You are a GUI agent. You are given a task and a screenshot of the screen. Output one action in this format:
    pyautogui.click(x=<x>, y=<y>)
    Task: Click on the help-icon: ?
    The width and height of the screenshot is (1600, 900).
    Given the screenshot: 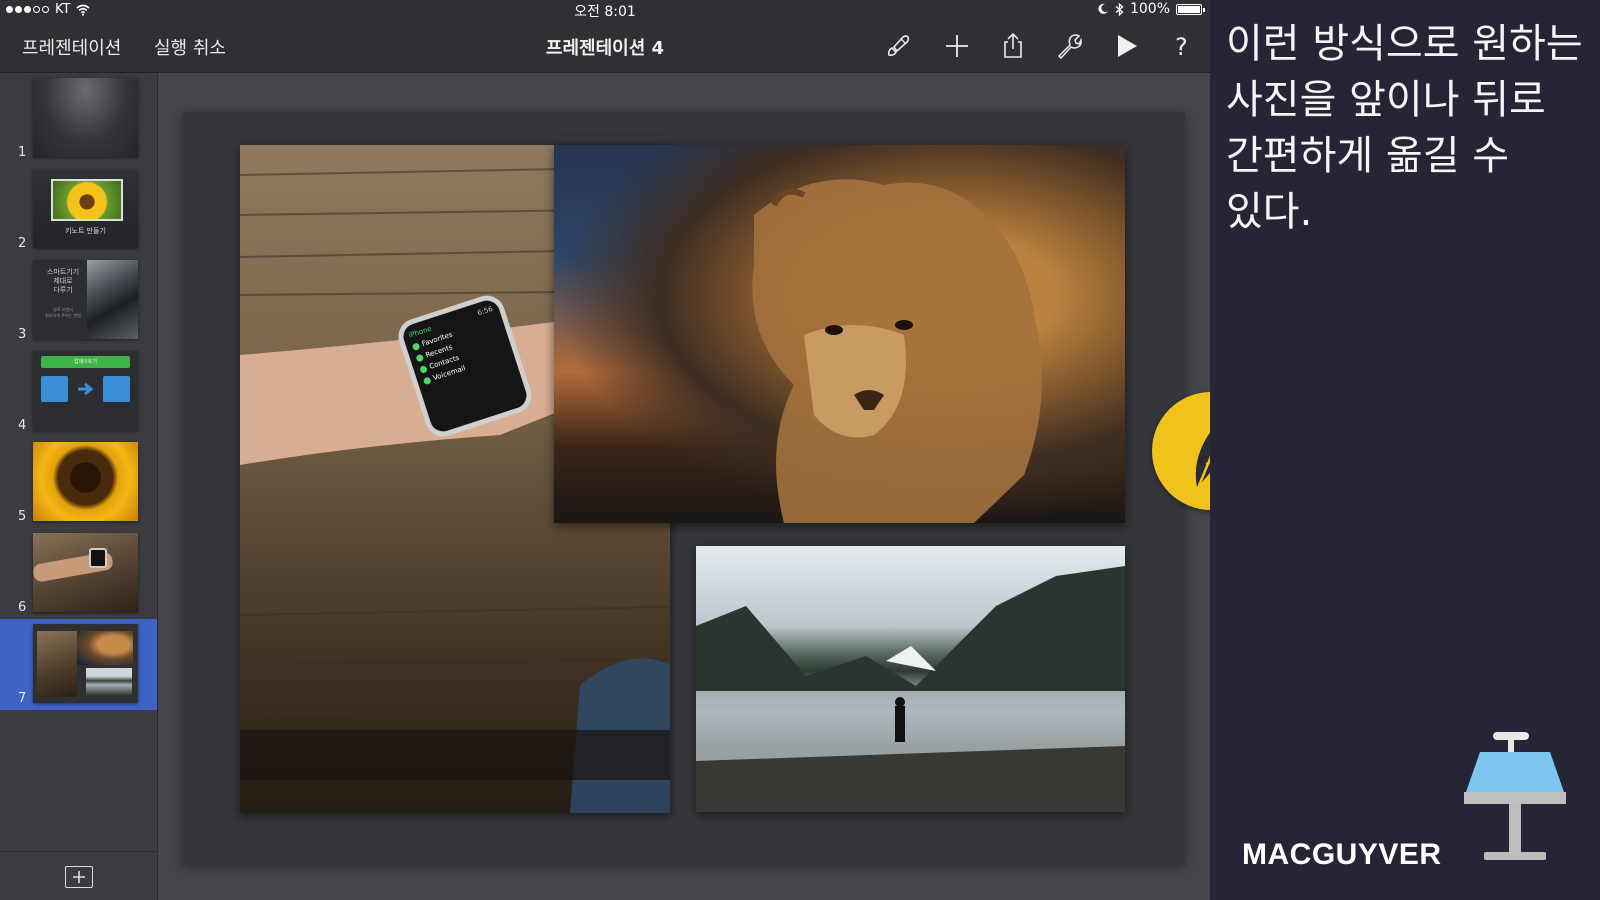 What is the action you would take?
    pyautogui.click(x=1182, y=46)
    